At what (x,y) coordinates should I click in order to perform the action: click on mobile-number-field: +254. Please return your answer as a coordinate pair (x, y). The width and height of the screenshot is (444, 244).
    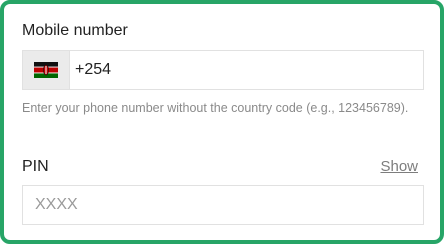
    Looking at the image, I should click on (223, 70).